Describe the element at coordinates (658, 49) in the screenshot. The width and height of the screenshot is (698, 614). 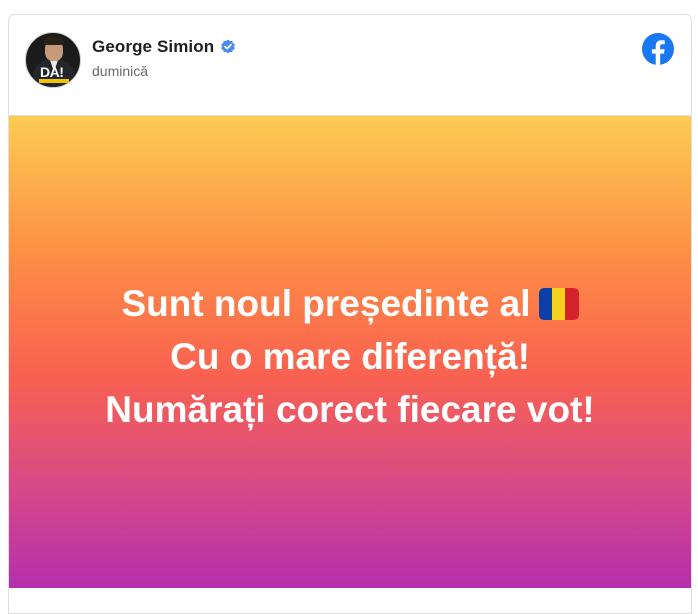
I see `facebook-logo-icon` at that location.